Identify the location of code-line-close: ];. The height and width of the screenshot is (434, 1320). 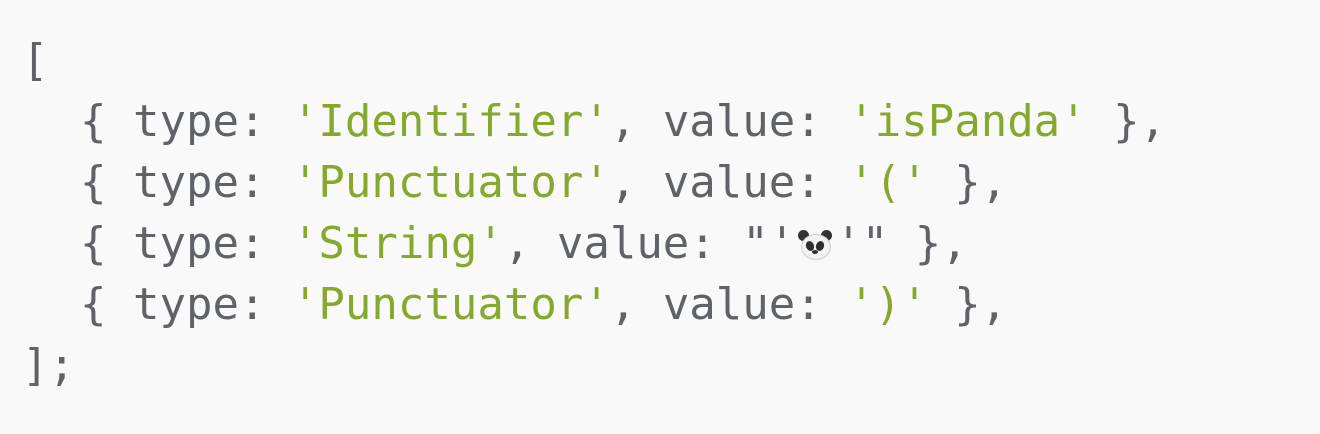
(594, 365).